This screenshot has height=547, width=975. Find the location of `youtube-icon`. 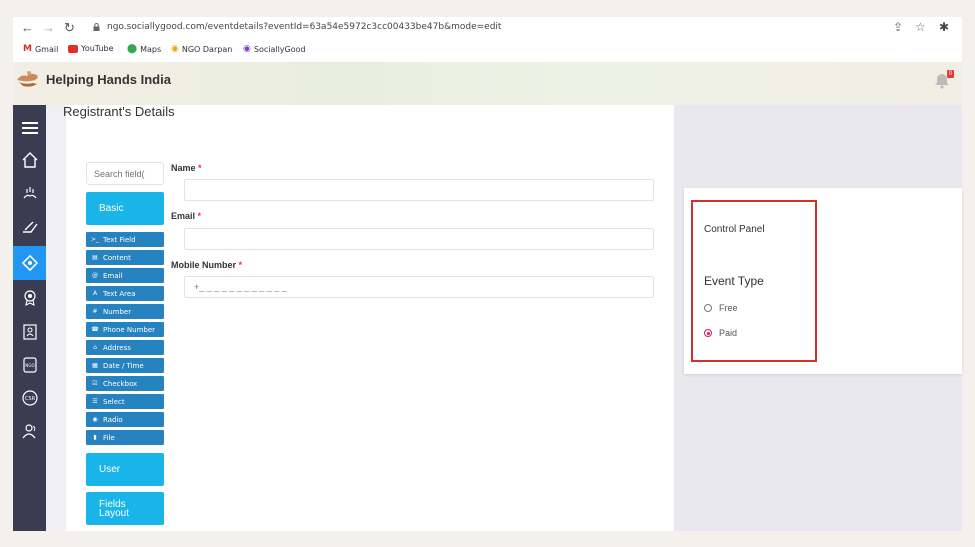

youtube-icon is located at coordinates (73, 48).